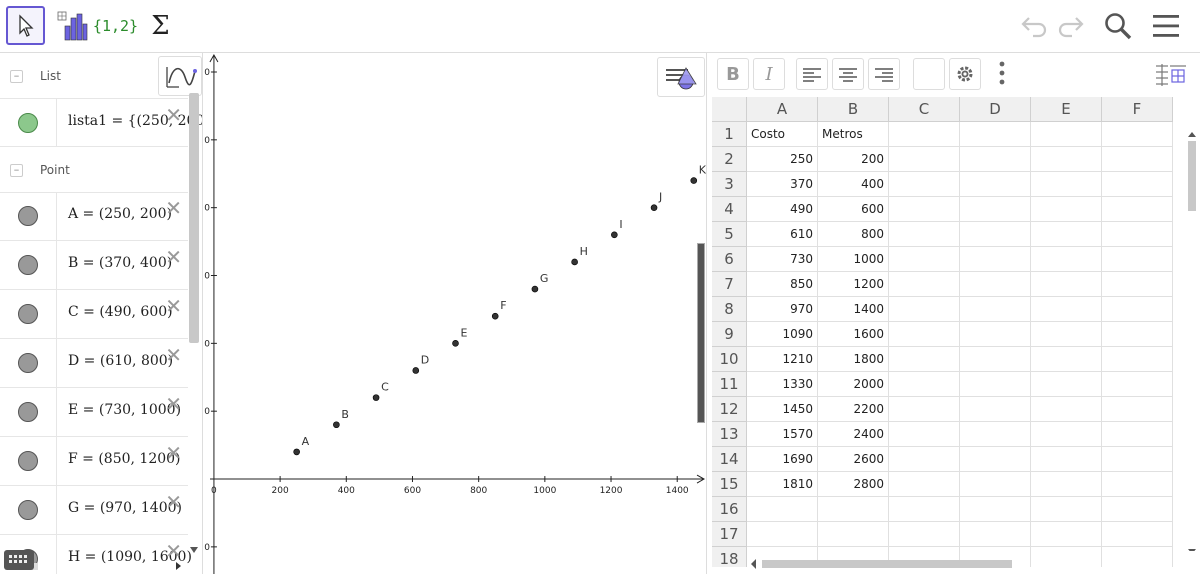  Describe the element at coordinates (1137, 409) in the screenshot. I see `cell-F12` at that location.